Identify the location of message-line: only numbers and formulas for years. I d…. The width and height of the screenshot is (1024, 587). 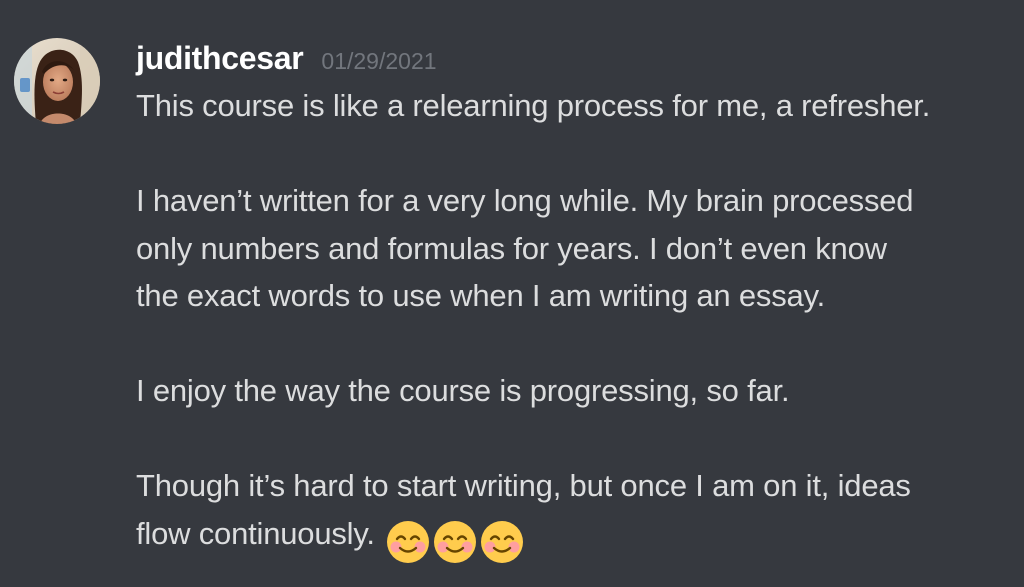
(511, 248).